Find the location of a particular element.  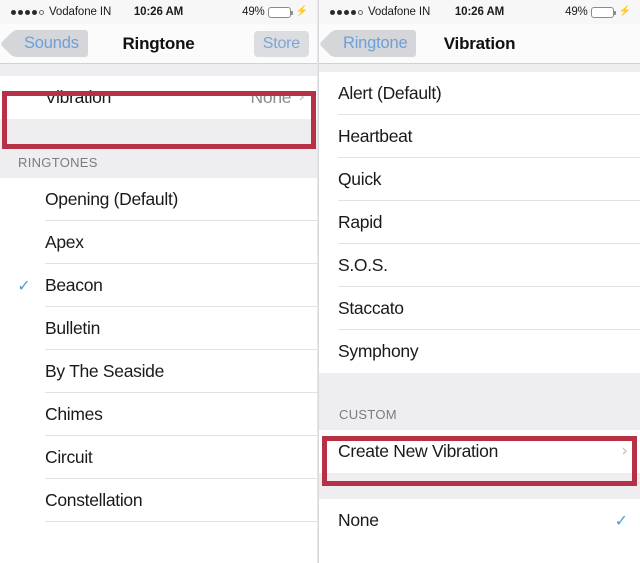

vibration-label: Alert (Default) is located at coordinates (390, 93).